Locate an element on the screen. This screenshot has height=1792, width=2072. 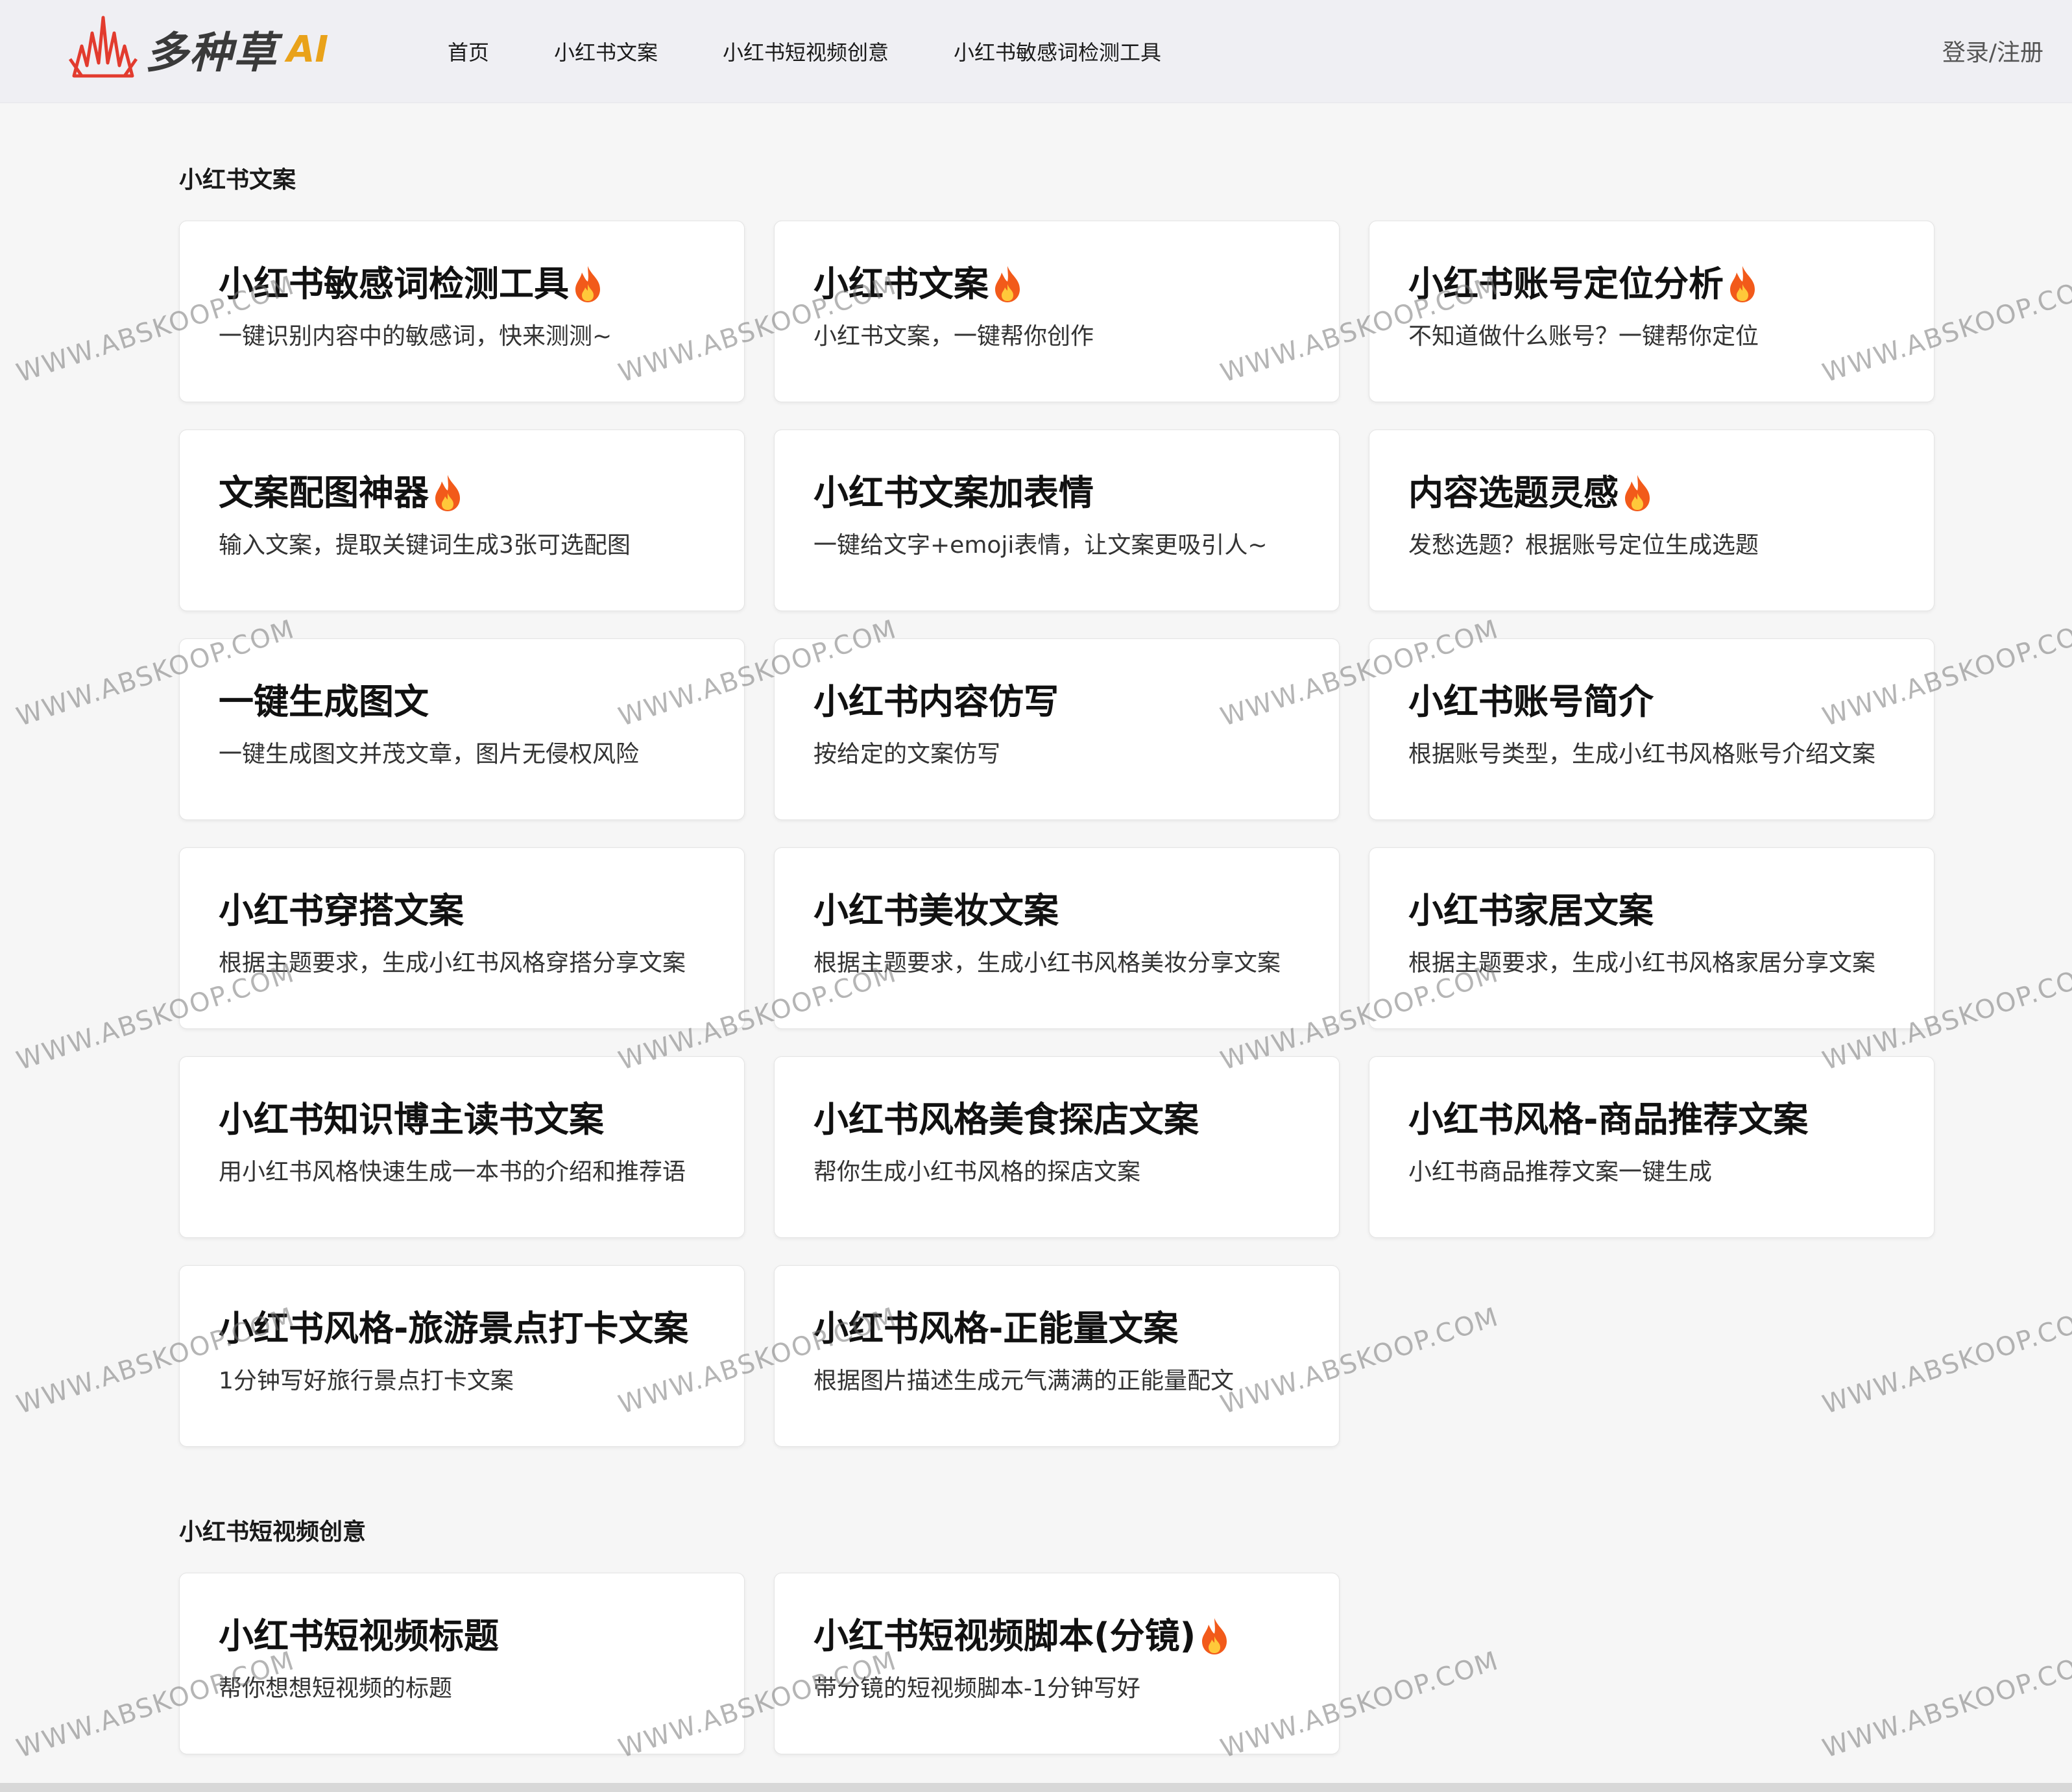
tool-card-title-wrap: 小红书文案 is located at coordinates (1056, 284).